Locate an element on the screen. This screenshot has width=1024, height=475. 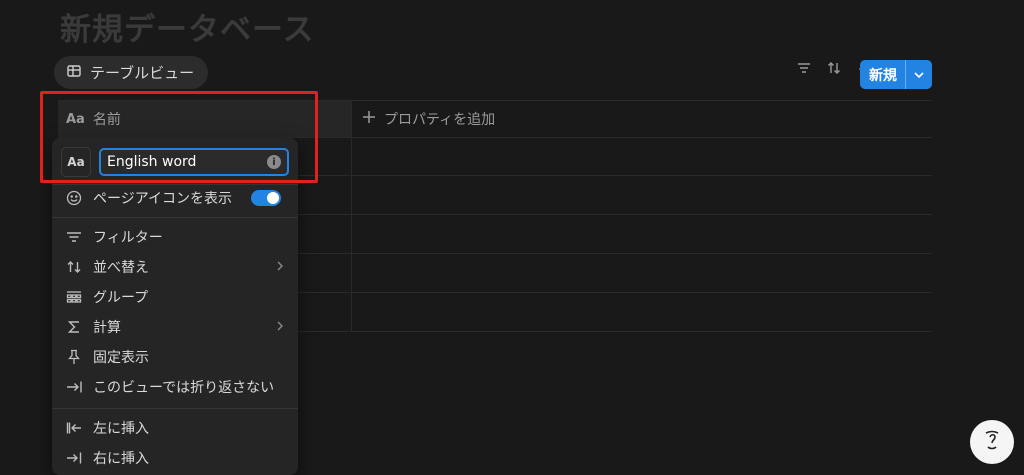
no-wrap-icon is located at coordinates (74, 387).